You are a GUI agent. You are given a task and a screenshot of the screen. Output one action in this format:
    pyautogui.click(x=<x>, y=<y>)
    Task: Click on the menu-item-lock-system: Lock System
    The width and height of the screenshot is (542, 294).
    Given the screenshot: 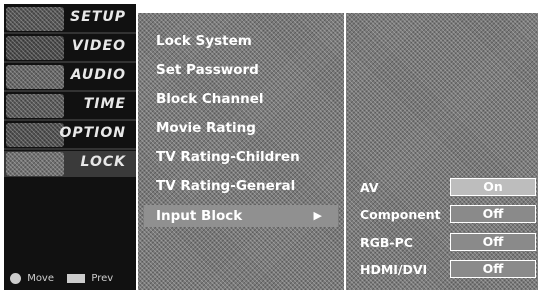 What is the action you would take?
    pyautogui.click(x=204, y=41)
    